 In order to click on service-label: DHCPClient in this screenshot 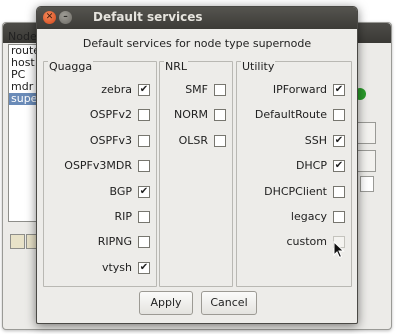, I will do `click(295, 191)`.